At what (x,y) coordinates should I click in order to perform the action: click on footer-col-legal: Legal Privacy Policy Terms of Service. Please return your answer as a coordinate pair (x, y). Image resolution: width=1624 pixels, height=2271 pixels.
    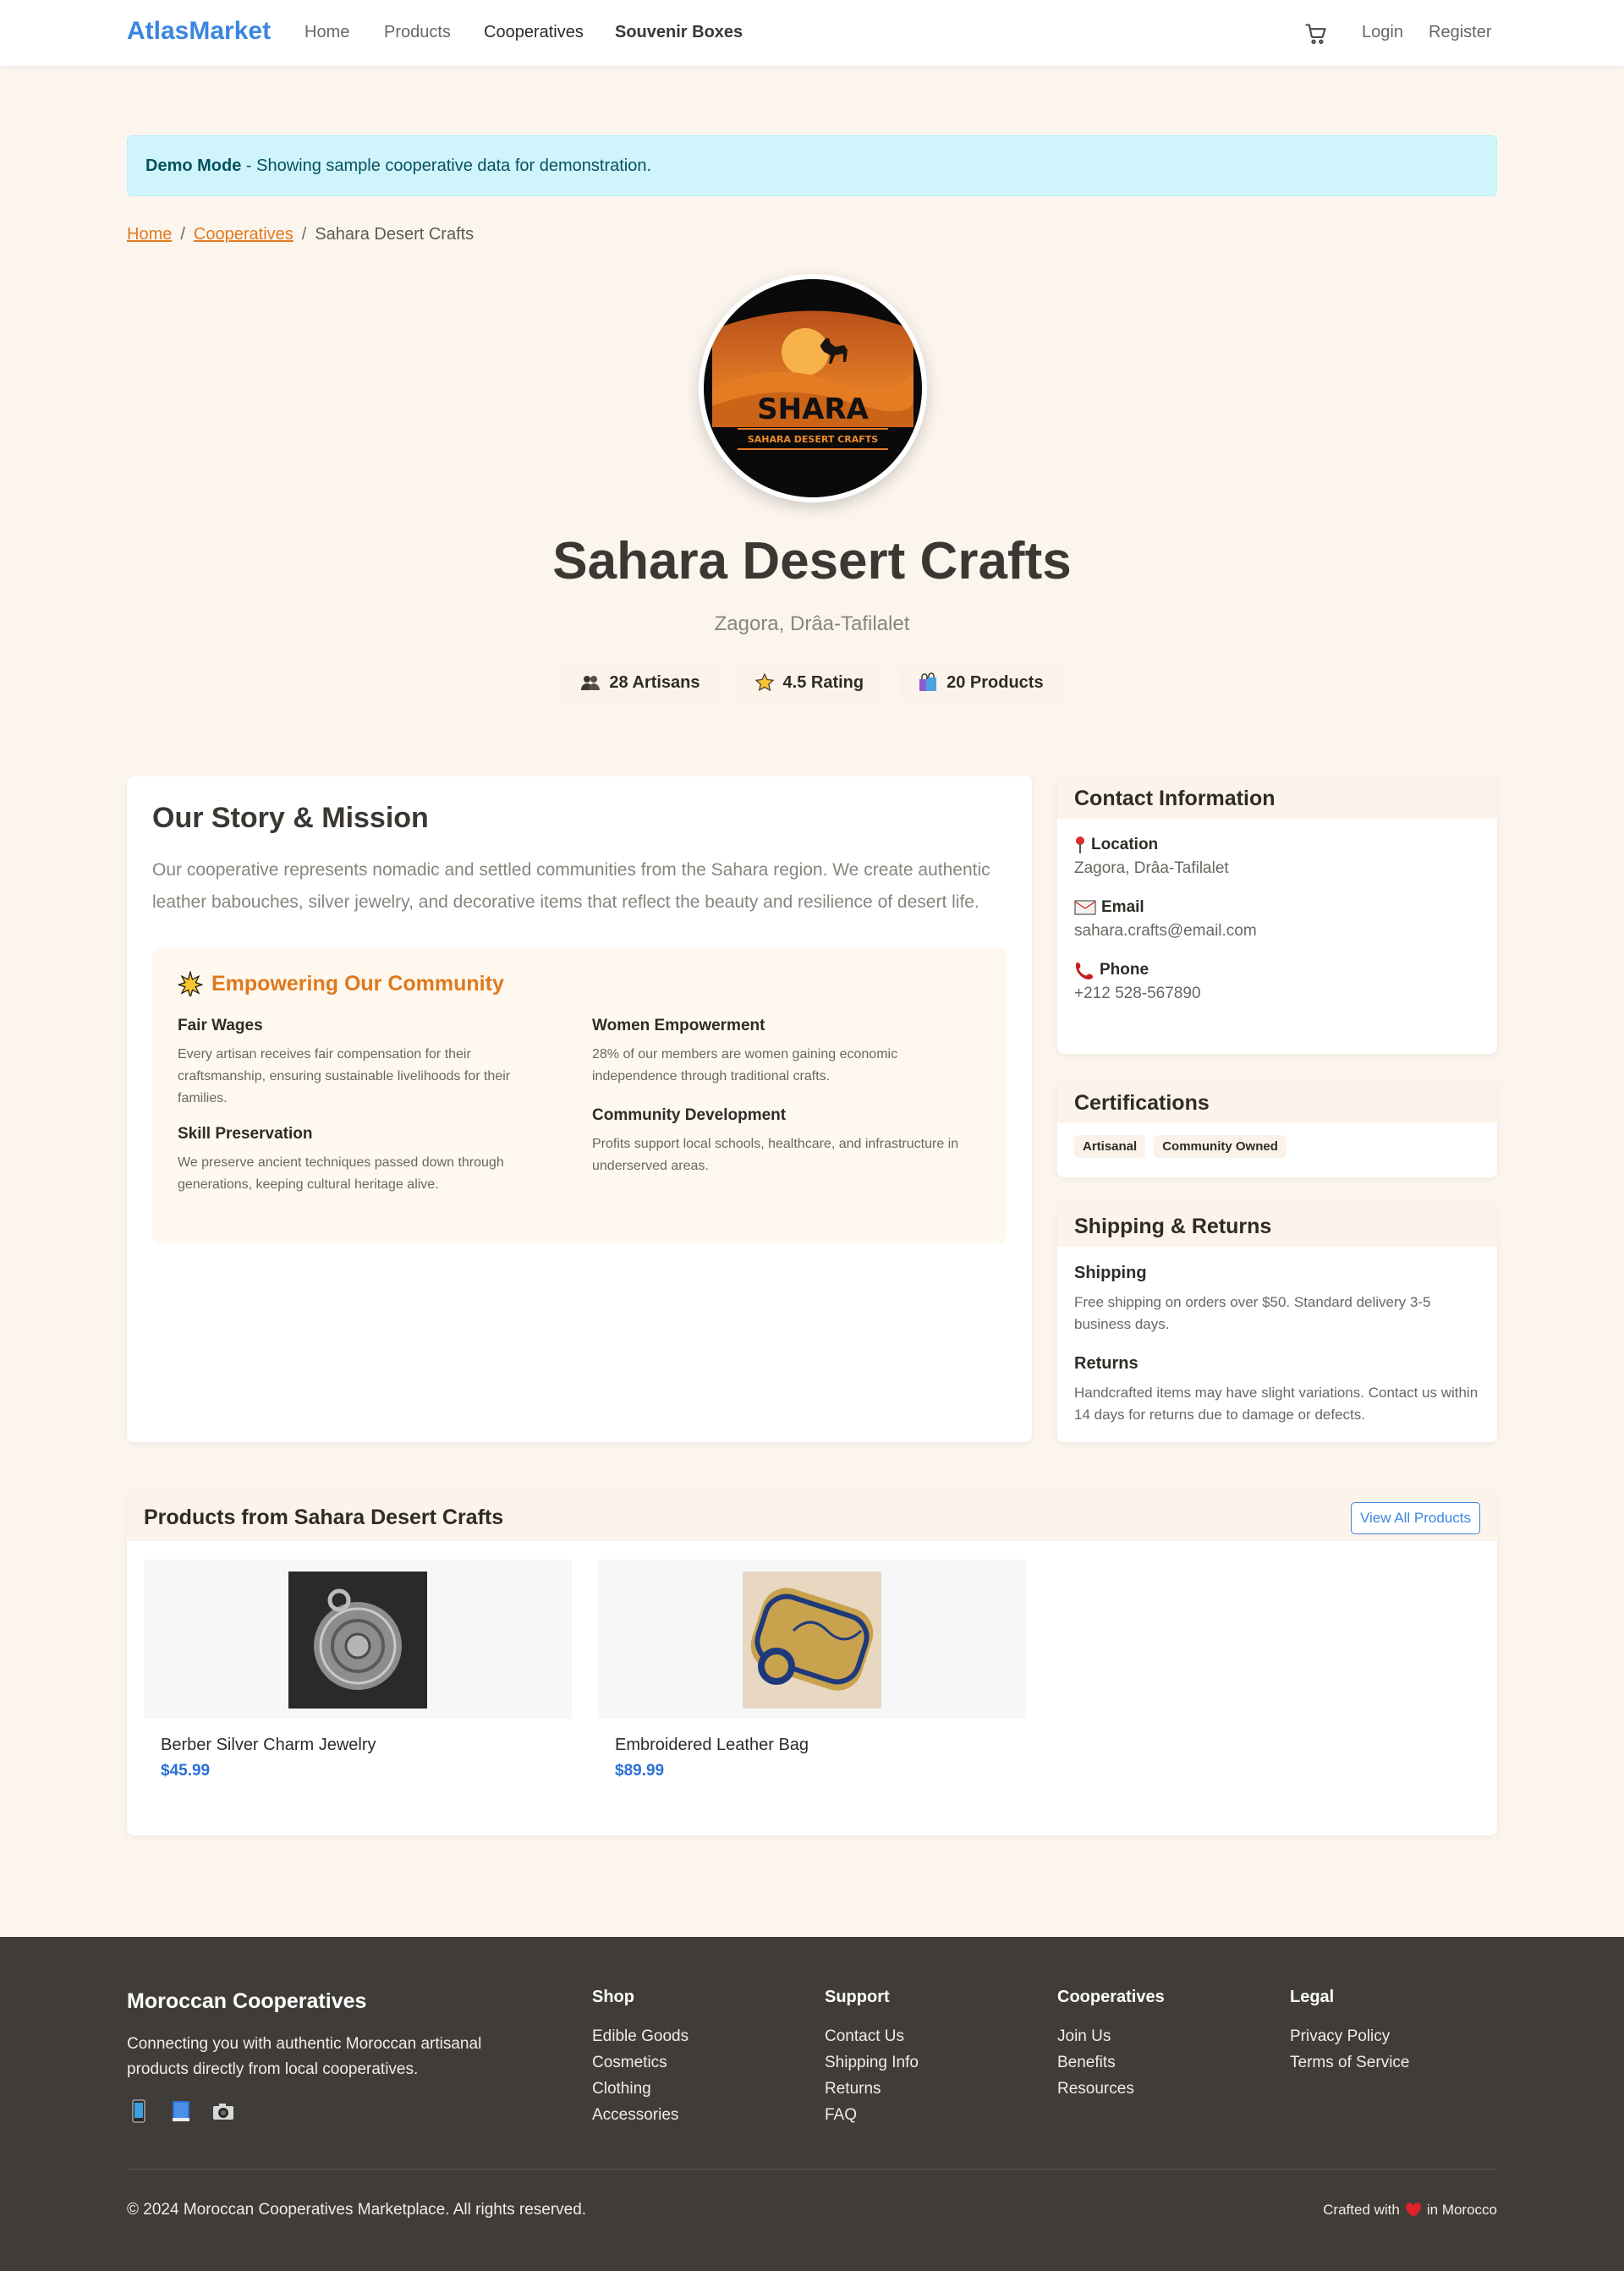
    Looking at the image, I should click on (1349, 2034).